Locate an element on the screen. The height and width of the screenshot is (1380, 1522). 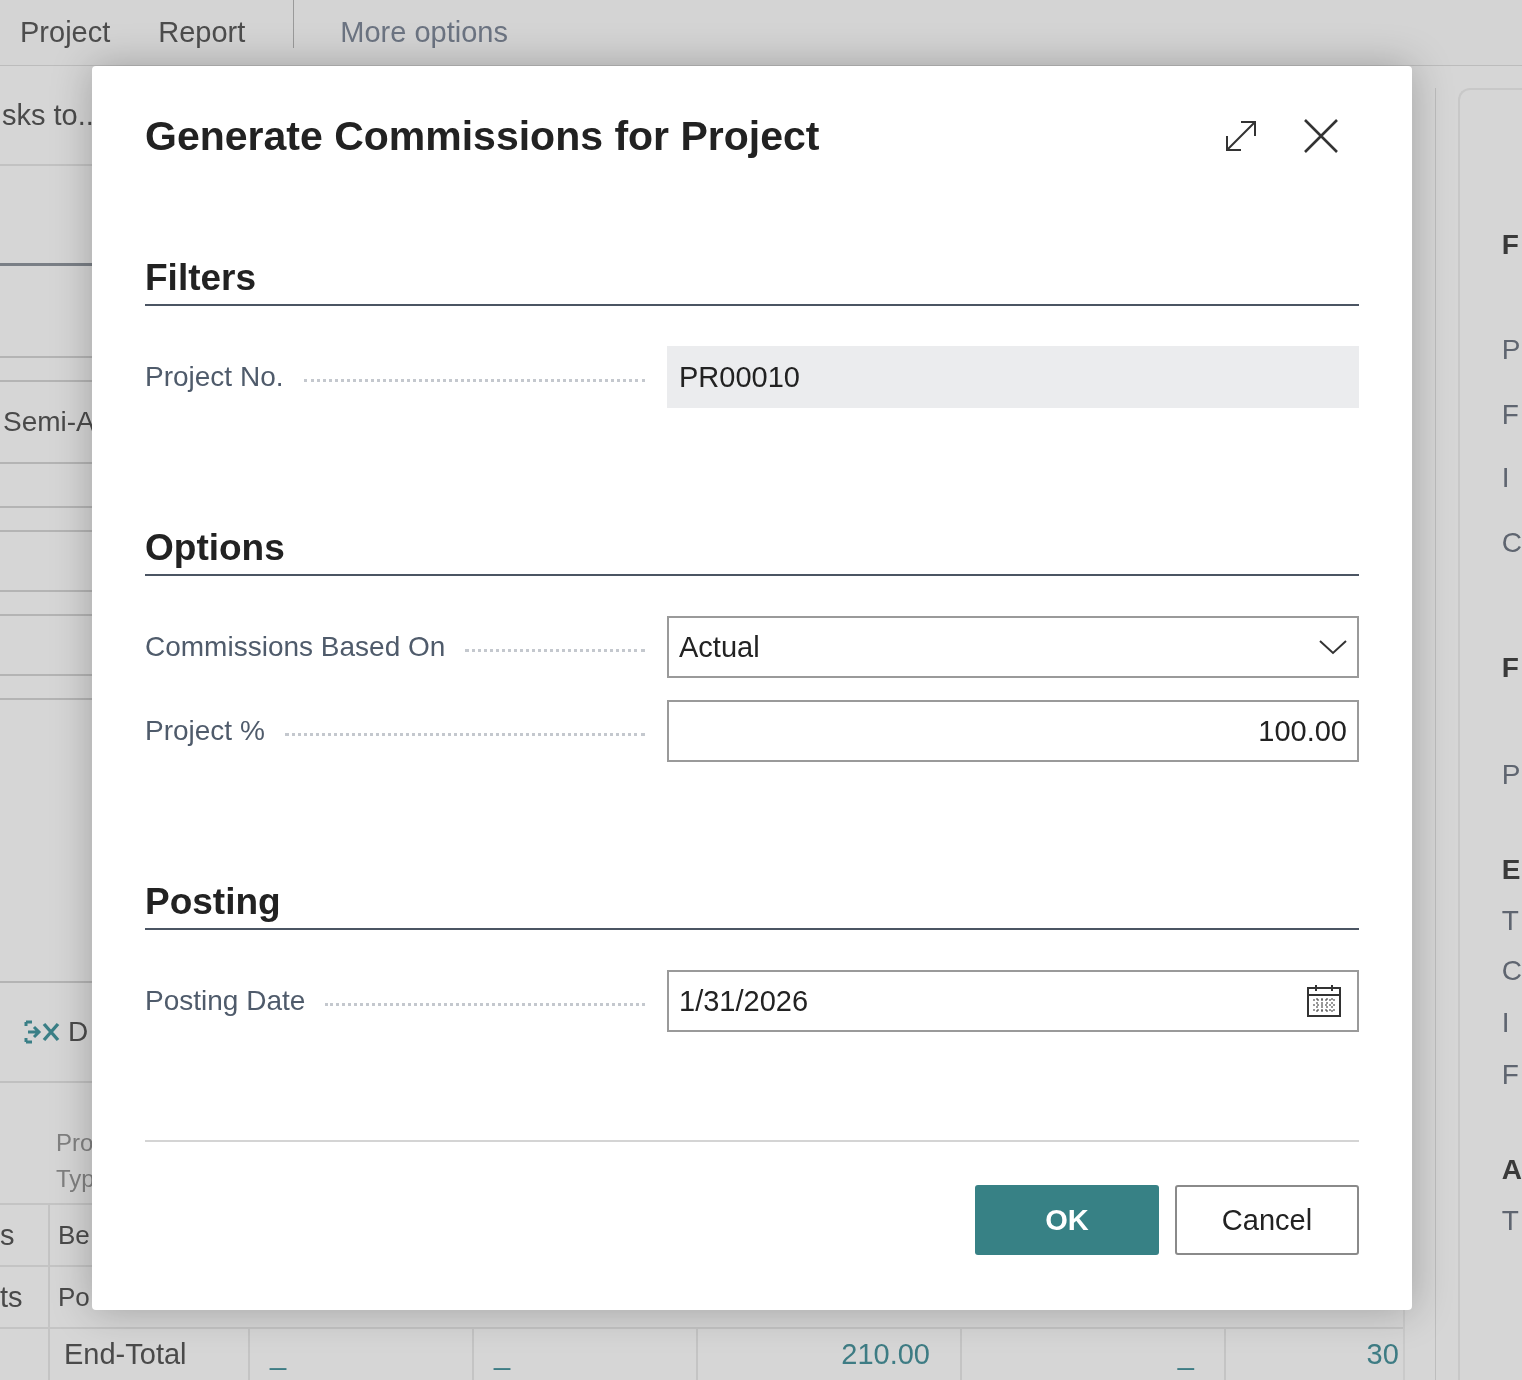
field-value: Semi-A is located at coordinates (48, 422).